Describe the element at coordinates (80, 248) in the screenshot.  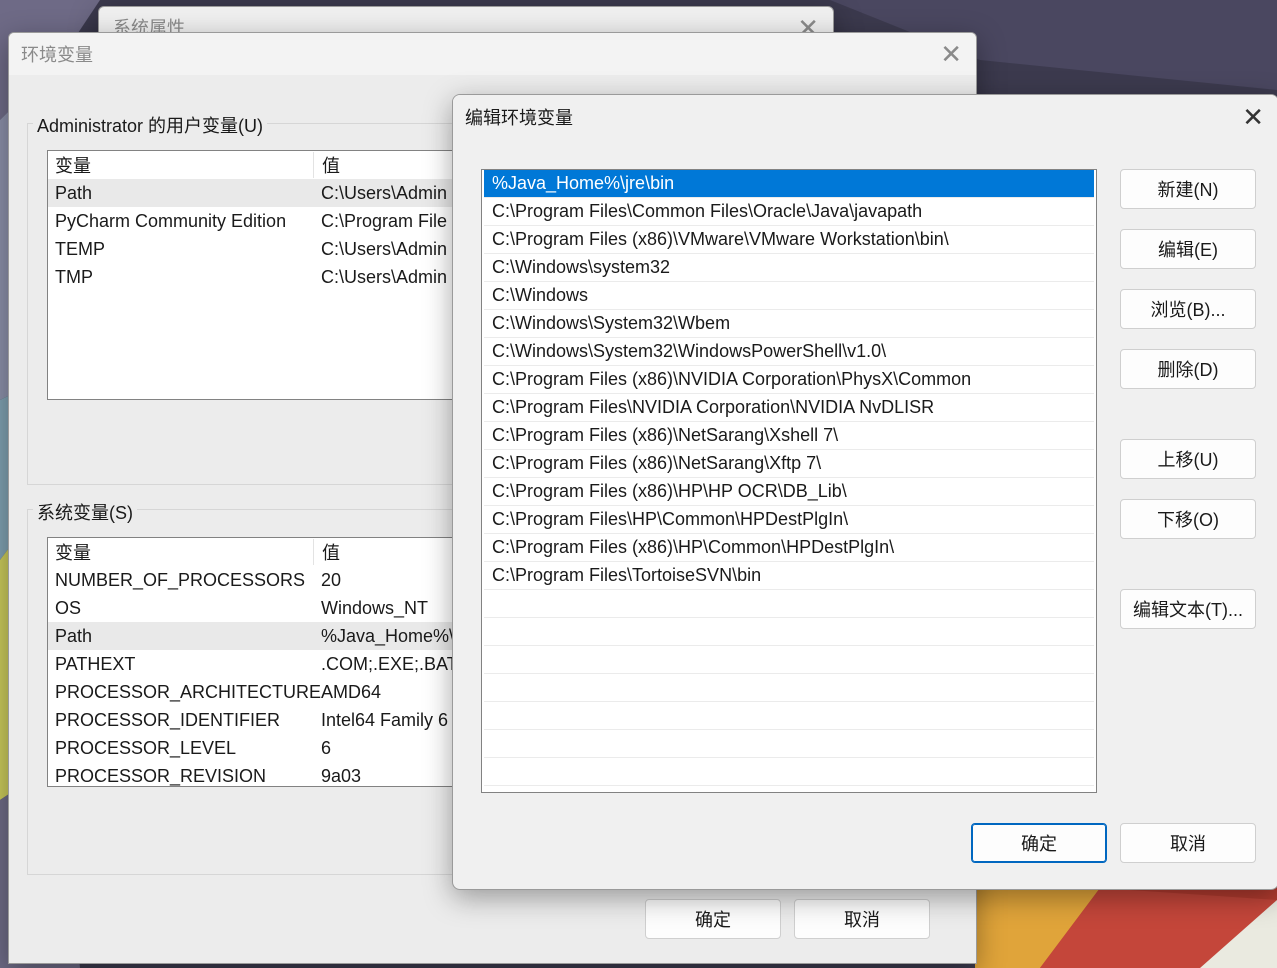
I see `variable-name-cell: TEMP` at that location.